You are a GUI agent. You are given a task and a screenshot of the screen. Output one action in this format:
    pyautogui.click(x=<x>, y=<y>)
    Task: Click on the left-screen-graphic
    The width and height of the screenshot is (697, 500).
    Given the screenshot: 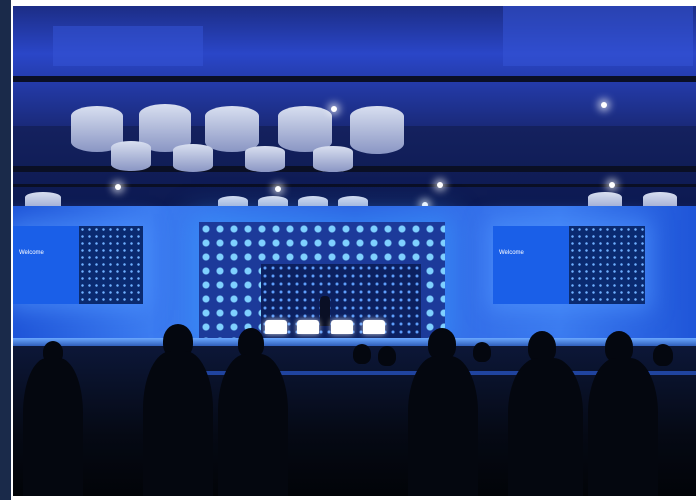 What is the action you would take?
    pyautogui.click(x=111, y=265)
    